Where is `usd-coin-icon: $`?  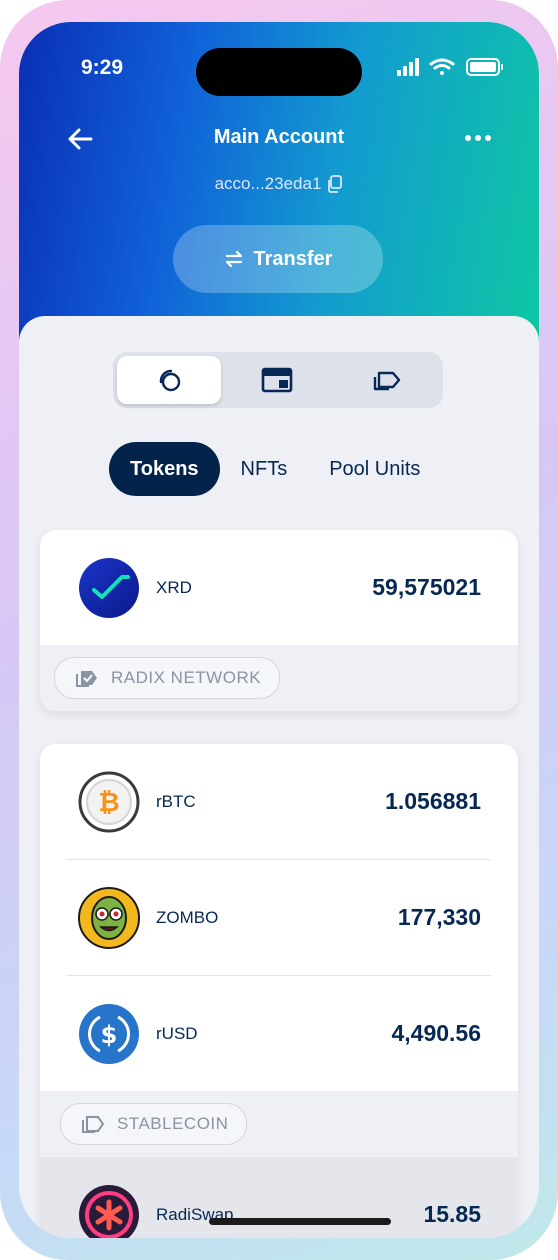 usd-coin-icon: $ is located at coordinates (109, 1033).